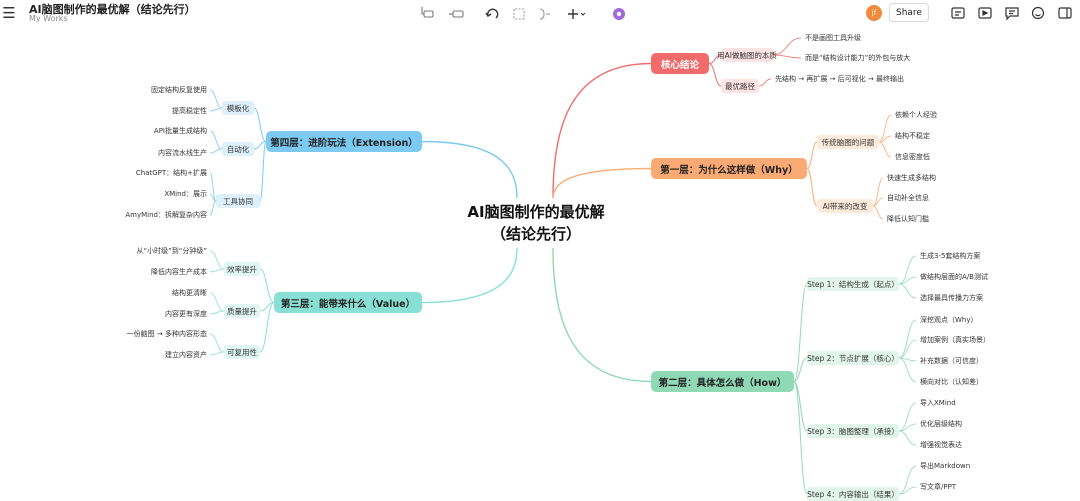 This screenshot has height=501, width=1080. Describe the element at coordinates (812, 155) in the screenshot. I see `why-sub-0-connector` at that location.